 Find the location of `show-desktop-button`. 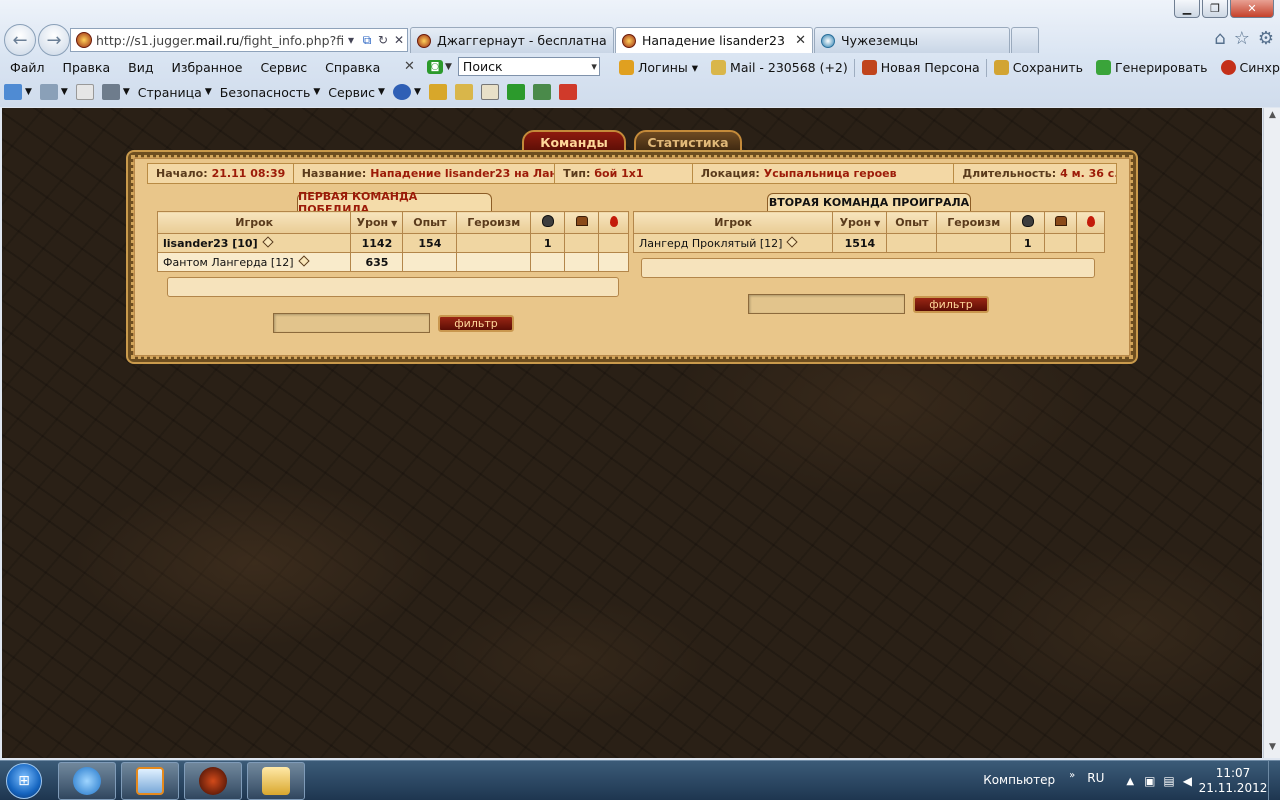

show-desktop-button is located at coordinates (1274, 780).